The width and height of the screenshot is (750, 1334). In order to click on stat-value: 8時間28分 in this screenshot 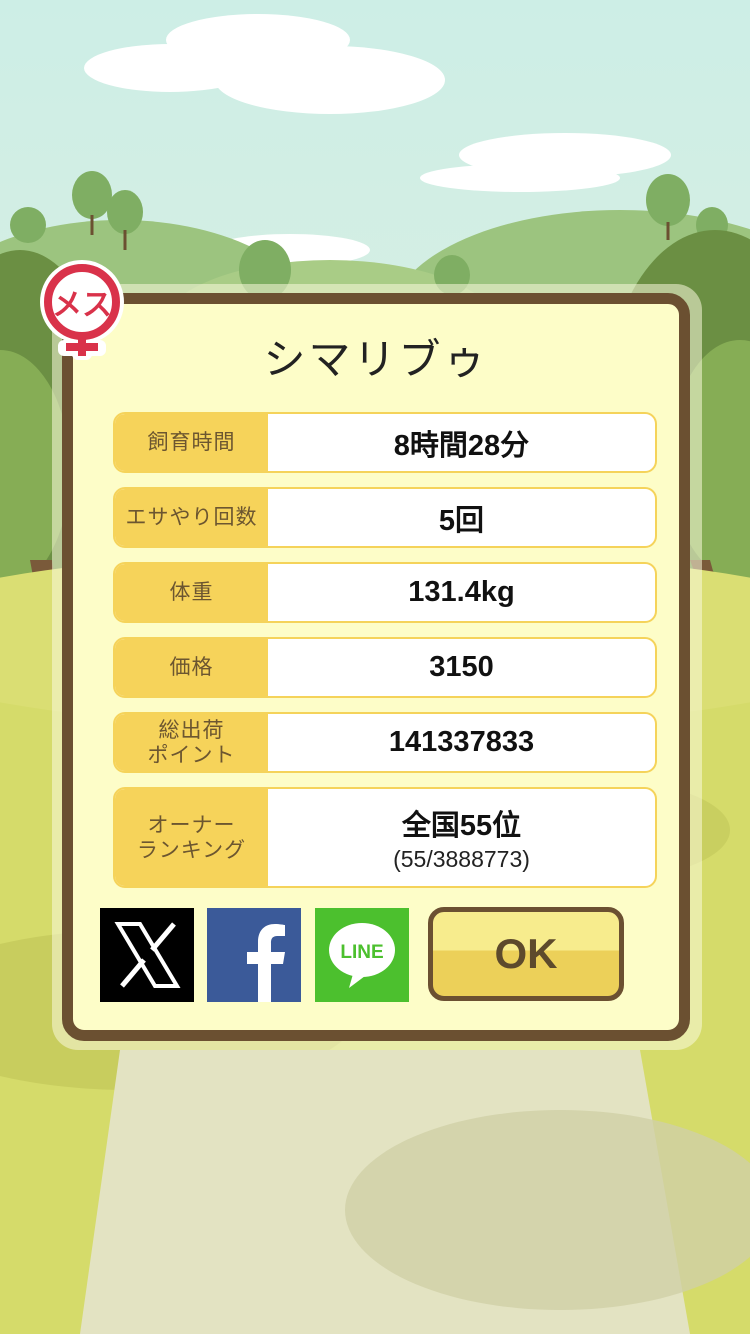, I will do `click(461, 445)`.